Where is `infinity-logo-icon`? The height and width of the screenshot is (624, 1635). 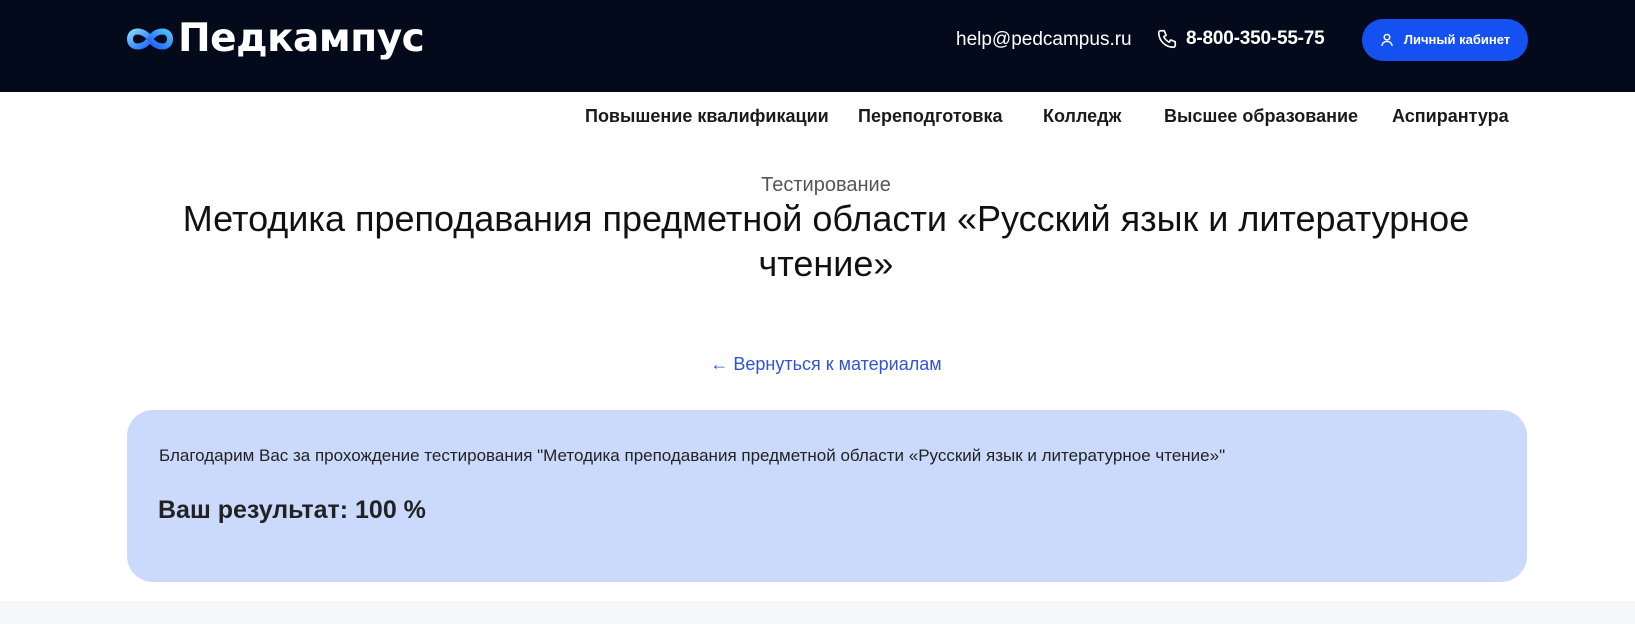 infinity-logo-icon is located at coordinates (150, 39).